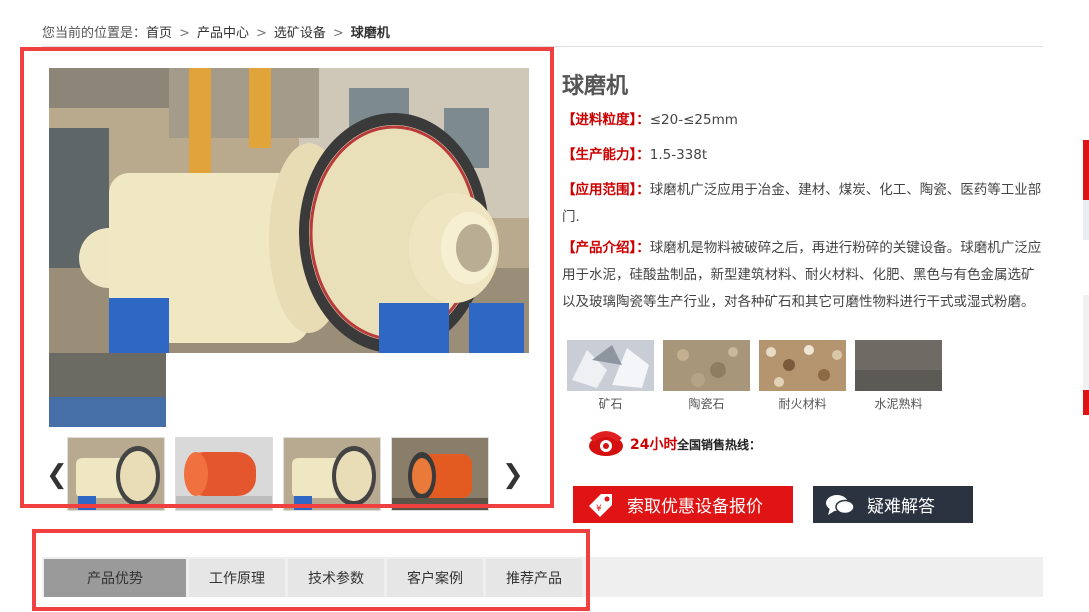  What do you see at coordinates (599, 190) in the screenshot?
I see `spec-label: 【应用范围】` at bounding box center [599, 190].